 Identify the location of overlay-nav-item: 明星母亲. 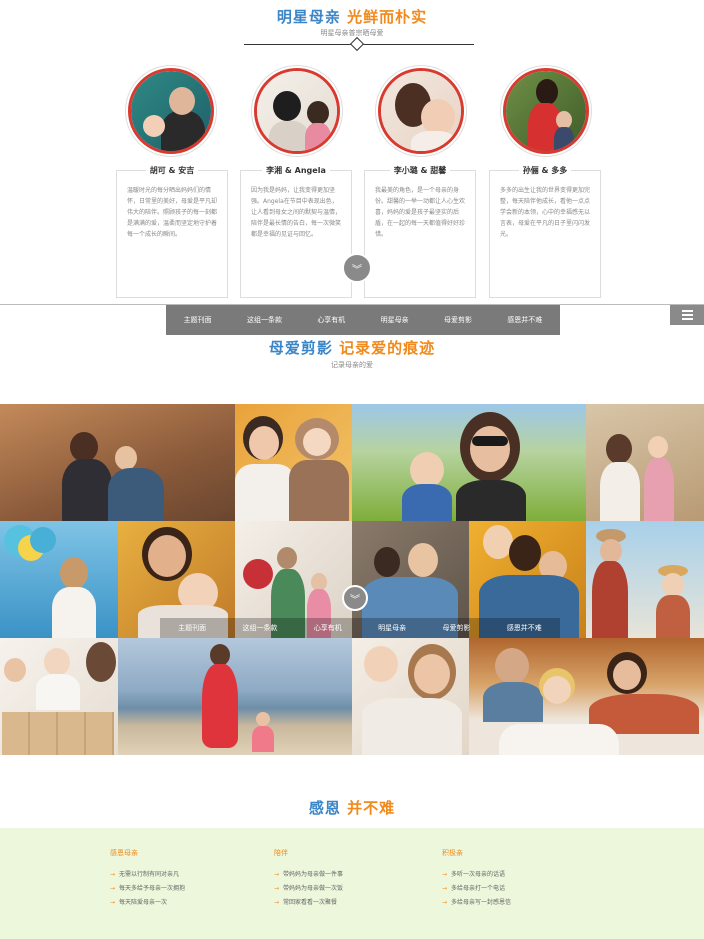
(392, 628).